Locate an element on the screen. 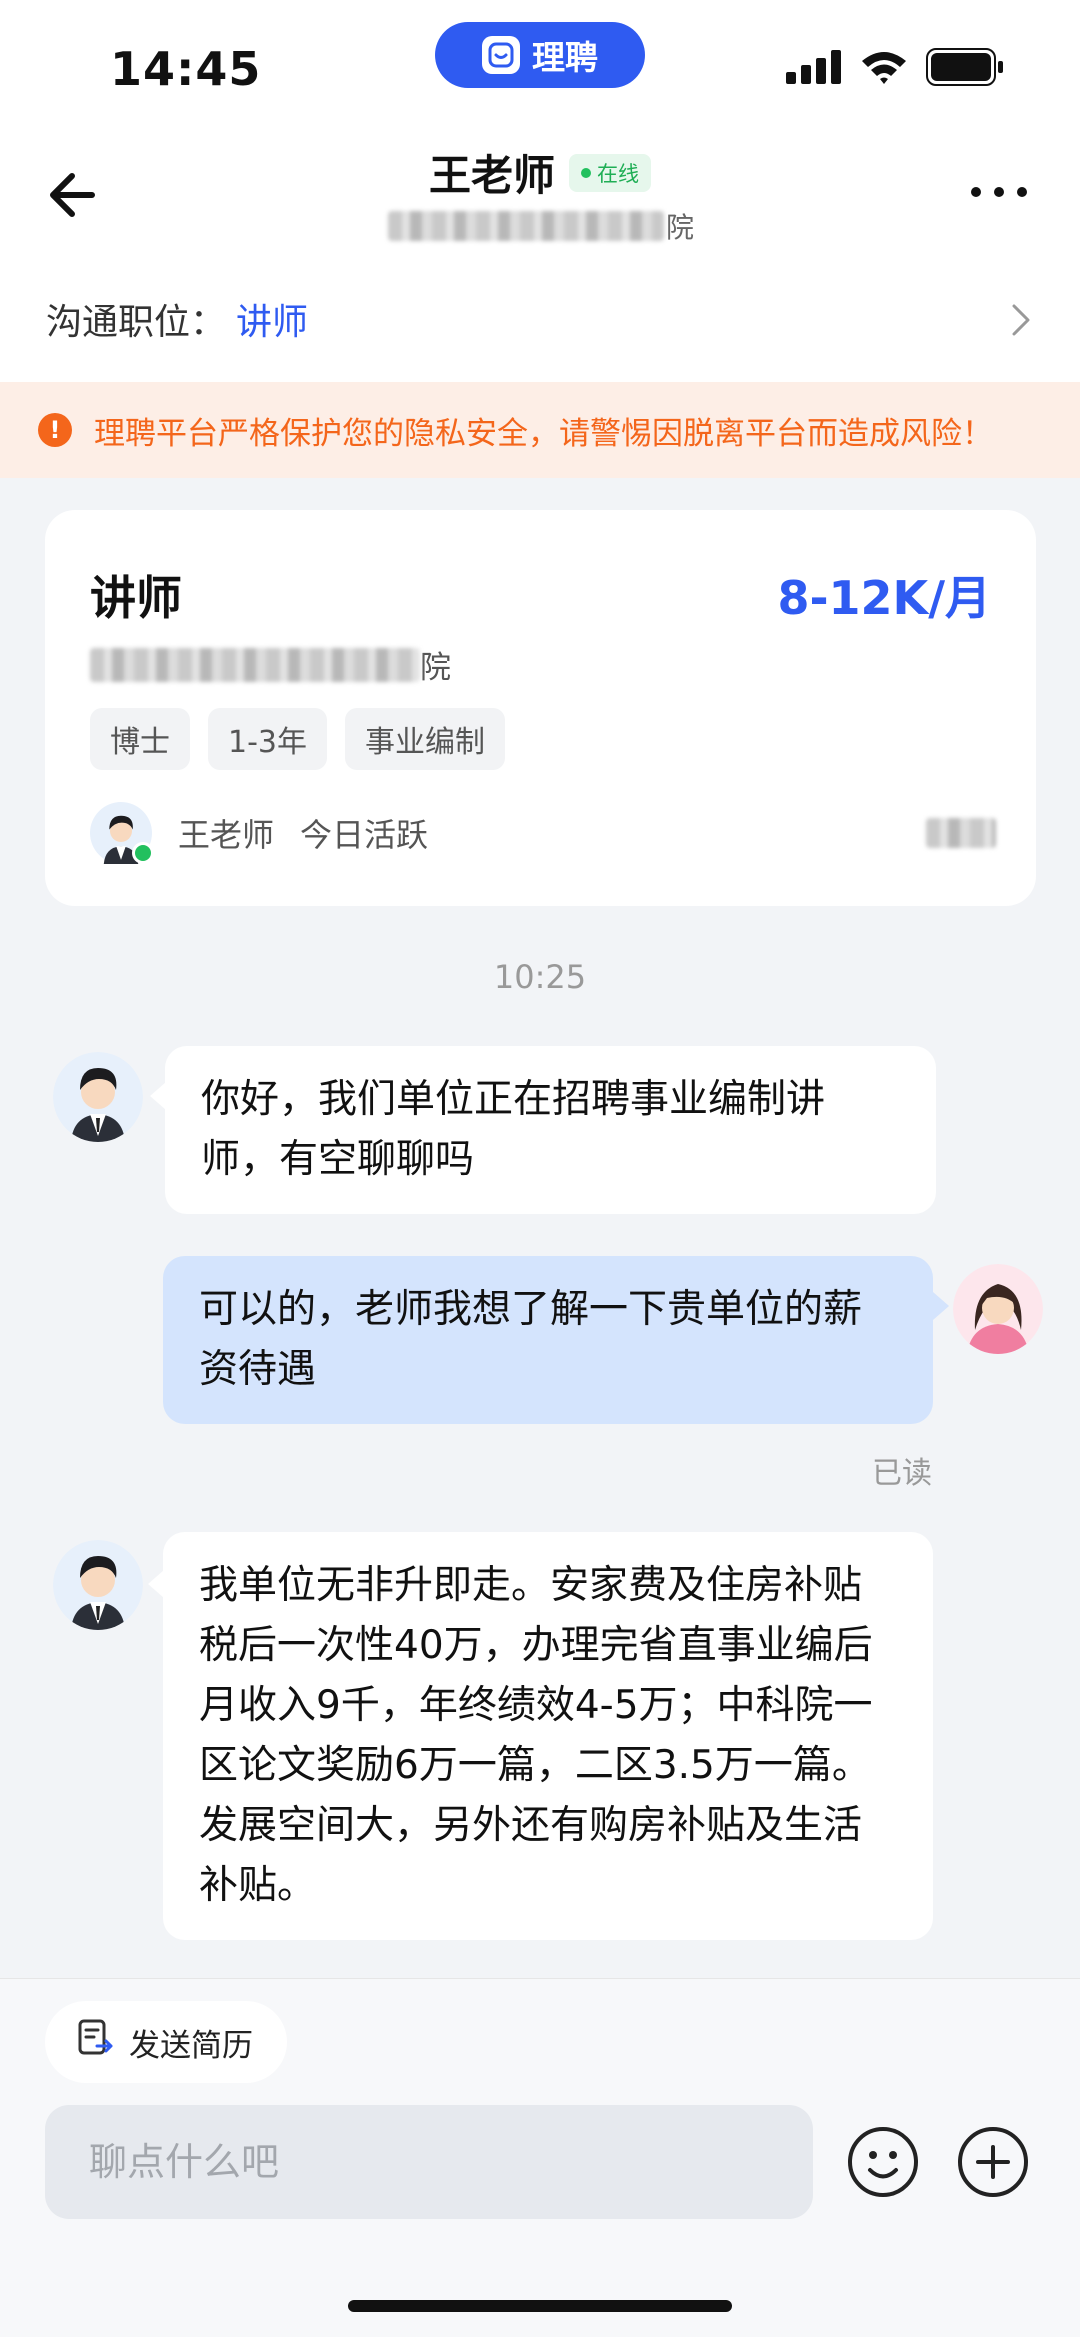 The width and height of the screenshot is (1080, 2337). warning-icon: ! is located at coordinates (55, 430).